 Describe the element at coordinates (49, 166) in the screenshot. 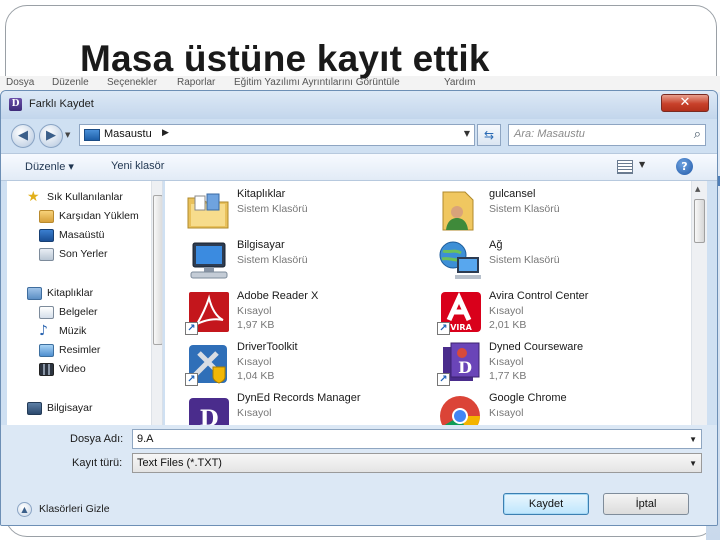

I see `organize-button: Düzenle ▾` at that location.